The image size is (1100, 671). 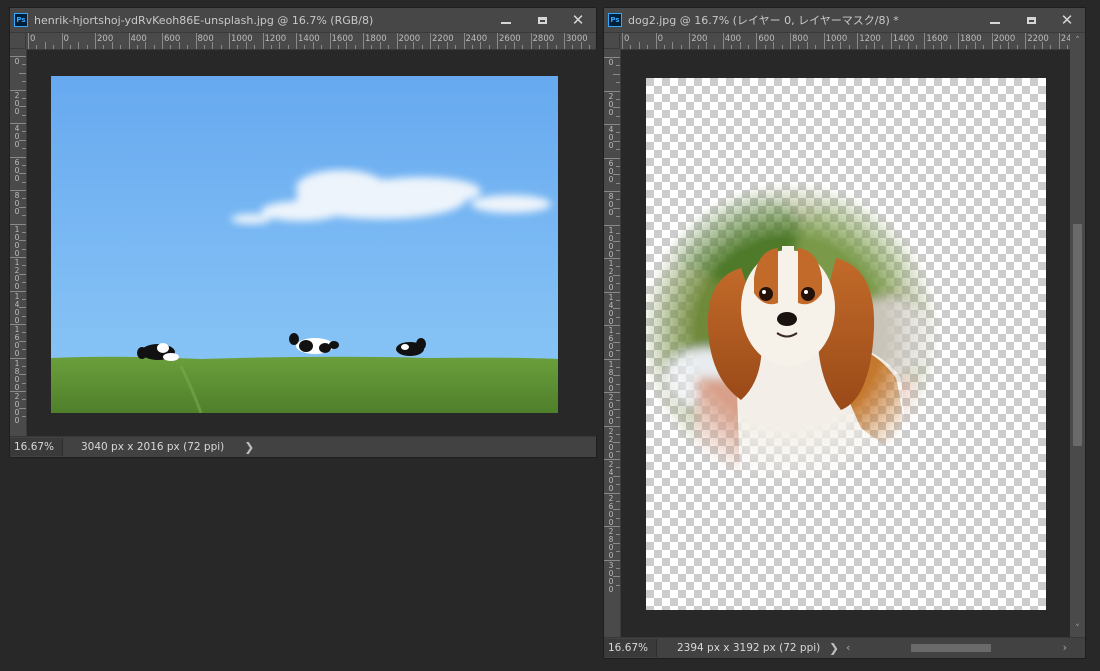 I want to click on horizontal-scrollbar: ‹ ›, so click(x=956, y=648).